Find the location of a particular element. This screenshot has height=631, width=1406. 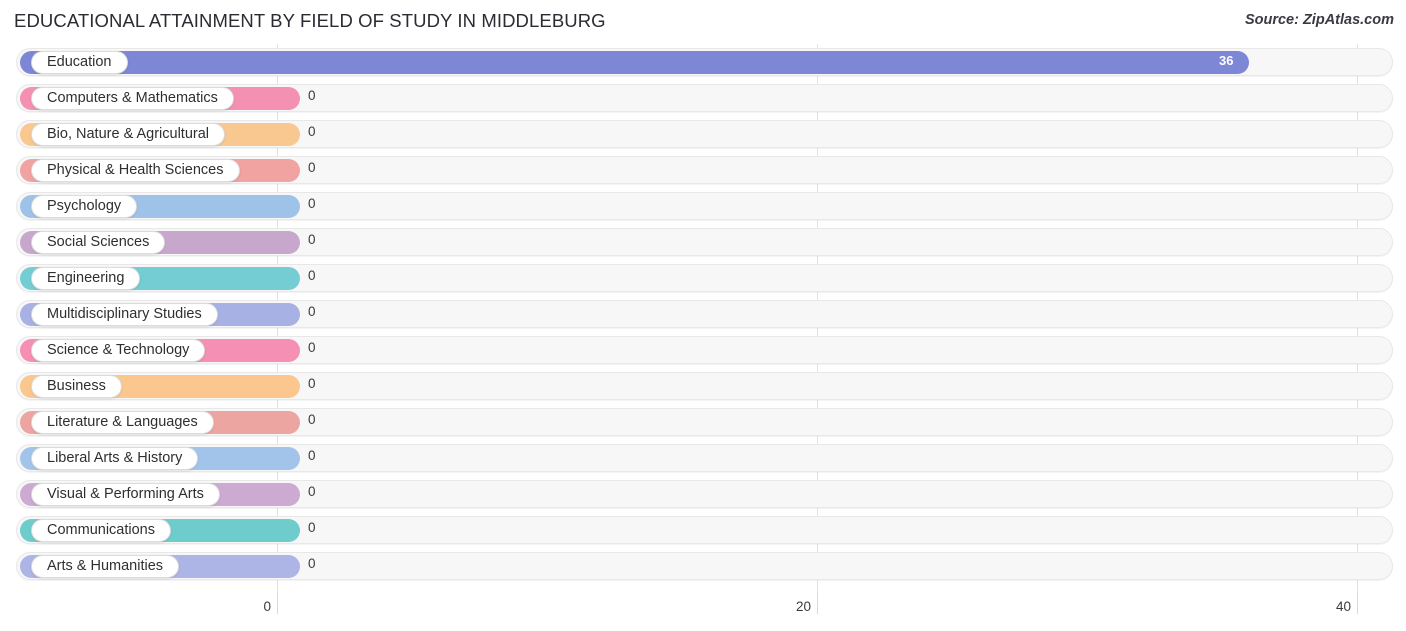

bar-row: Business 0 is located at coordinates (703, 386).